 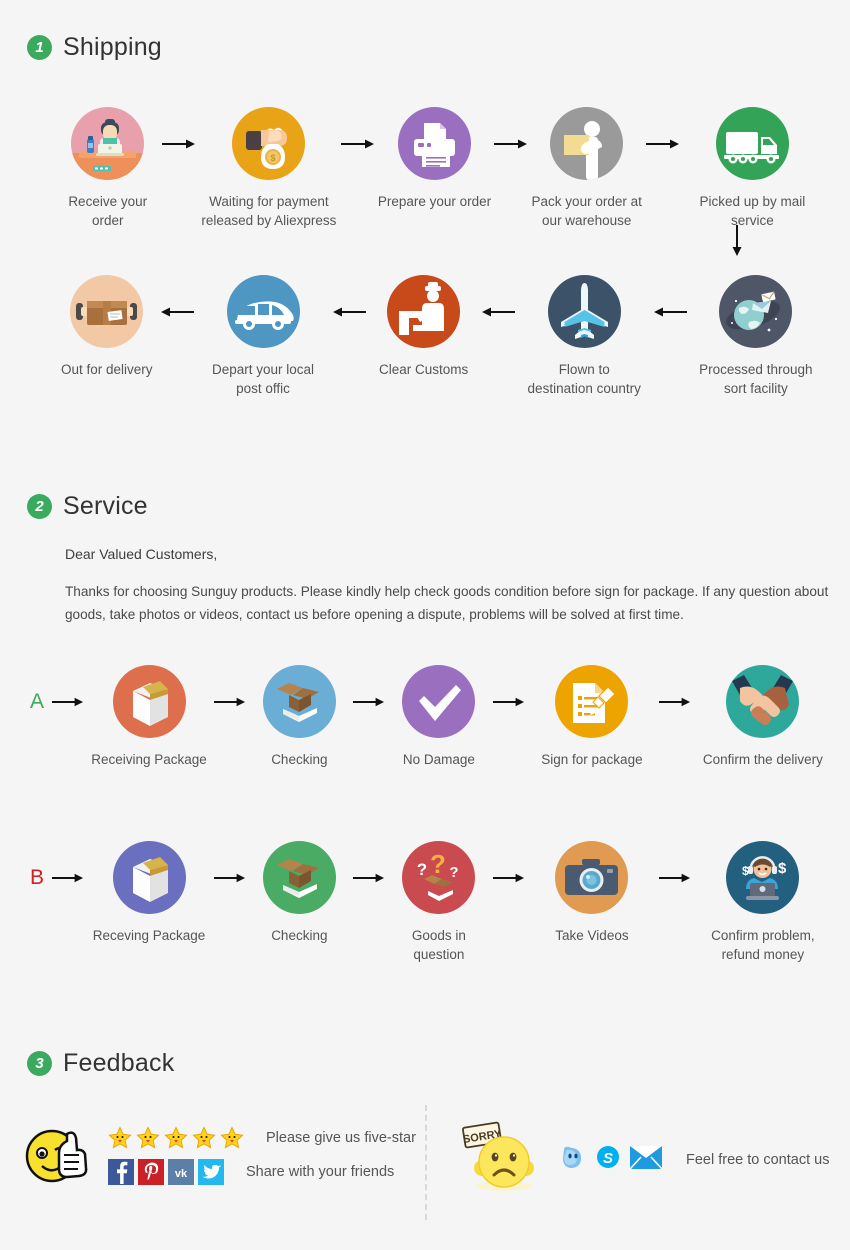 What do you see at coordinates (756, 379) in the screenshot?
I see `step-caption: Processed through sort facility` at bounding box center [756, 379].